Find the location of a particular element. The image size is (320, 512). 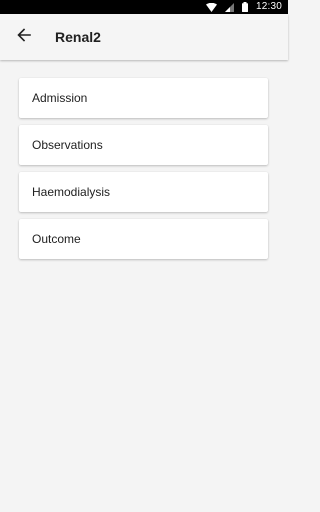

menu-item-observations: Observations is located at coordinates (143, 145).